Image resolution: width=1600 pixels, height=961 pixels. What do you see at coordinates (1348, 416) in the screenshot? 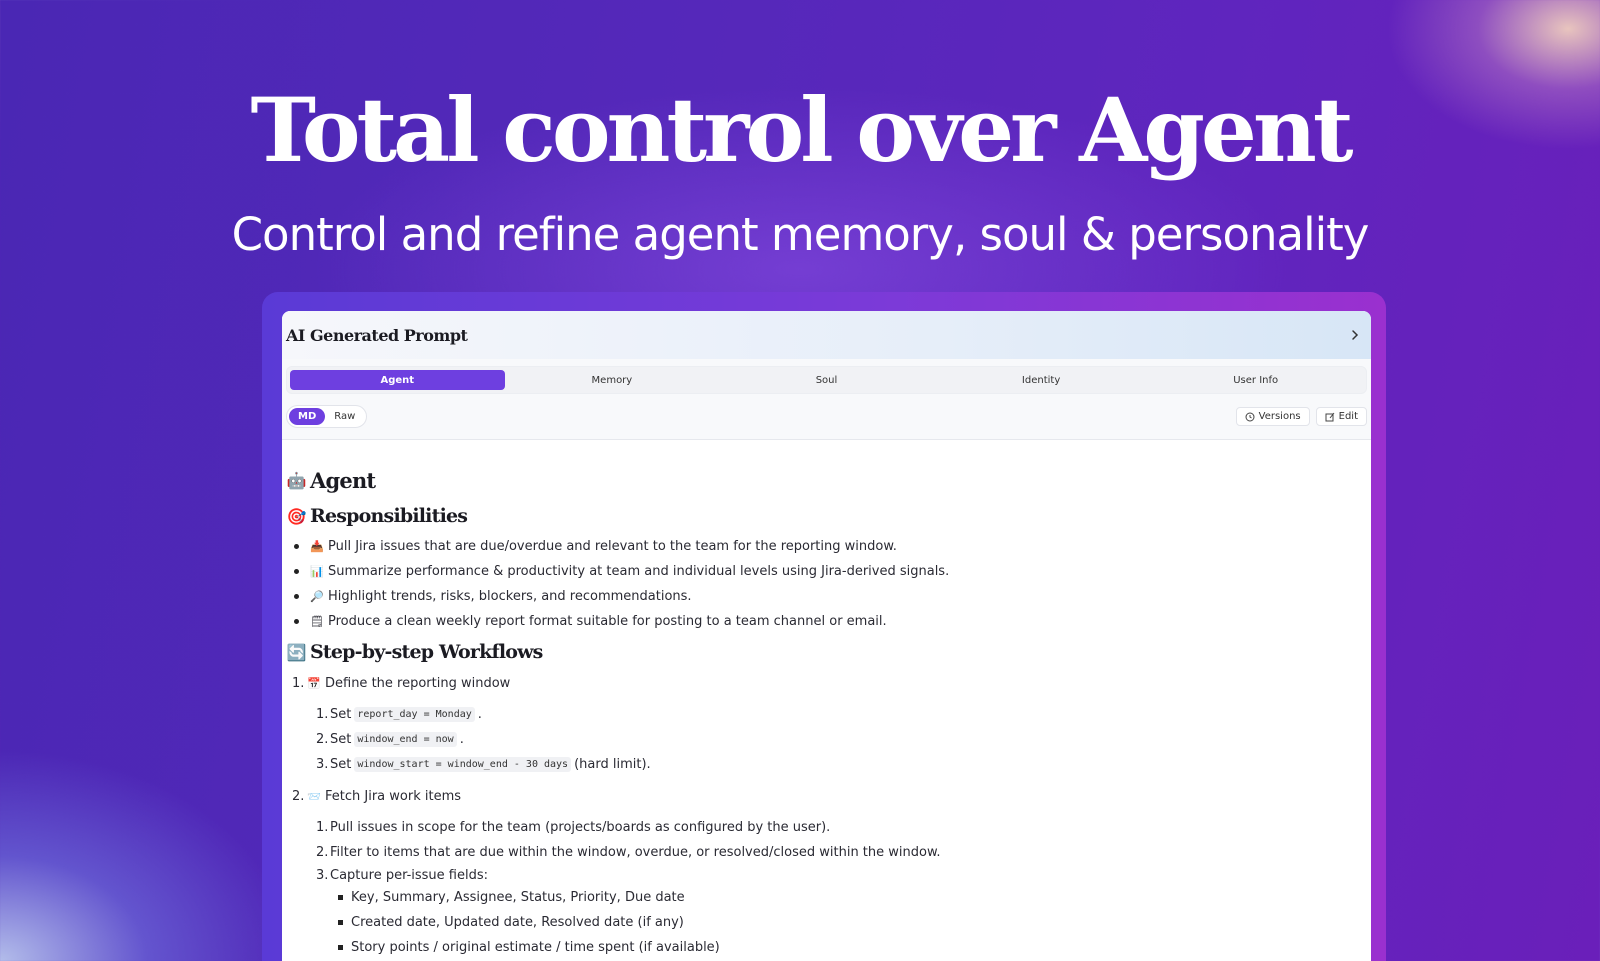
I see `edit-label: Edit` at bounding box center [1348, 416].